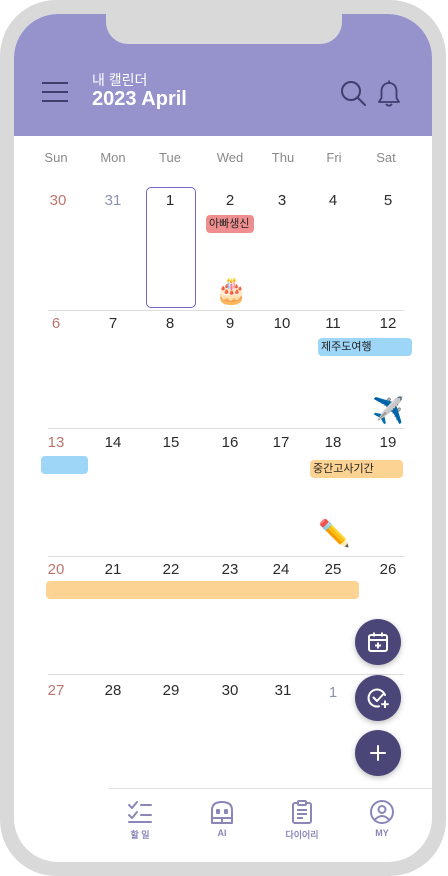 Image resolution: width=448 pixels, height=876 pixels. What do you see at coordinates (365, 347) in the screenshot?
I see `event-jeju-trip: 제주도여행` at bounding box center [365, 347].